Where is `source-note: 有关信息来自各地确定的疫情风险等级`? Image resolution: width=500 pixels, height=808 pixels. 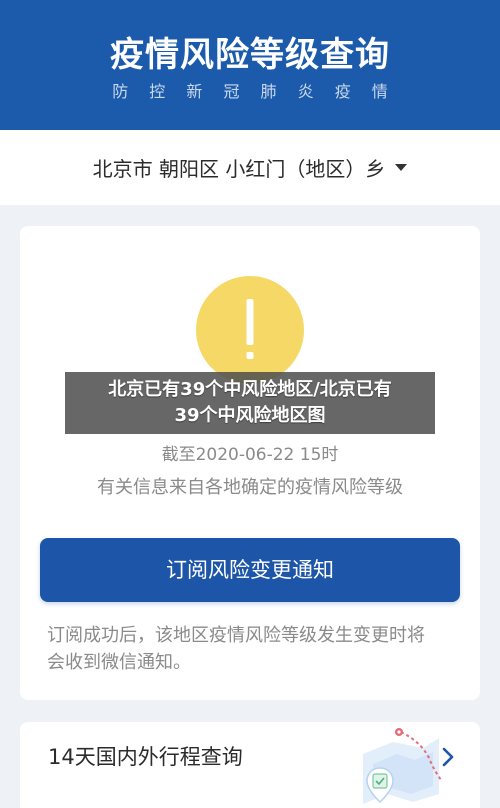
source-note: 有关信息来自各地确定的疫情风险等级 is located at coordinates (250, 487).